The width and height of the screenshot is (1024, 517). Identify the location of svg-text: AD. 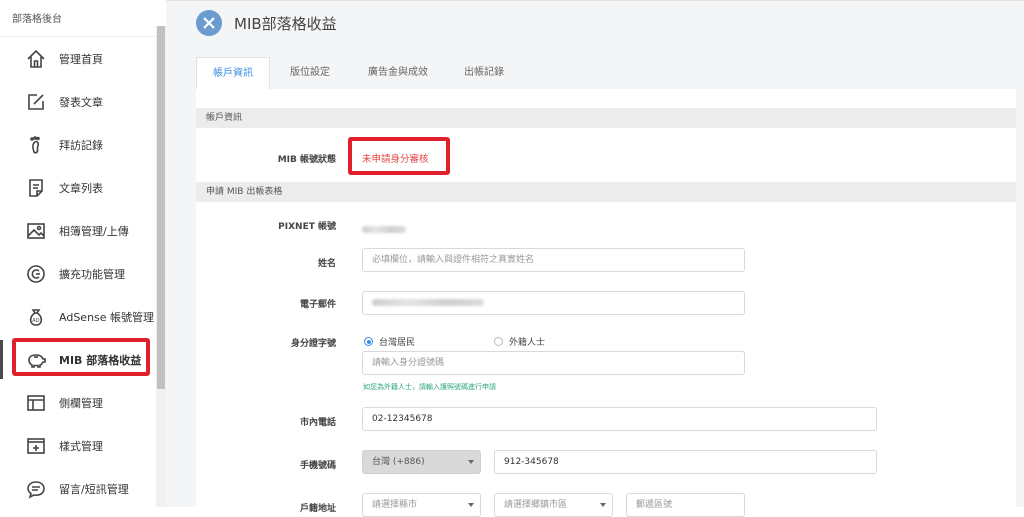
(35, 321).